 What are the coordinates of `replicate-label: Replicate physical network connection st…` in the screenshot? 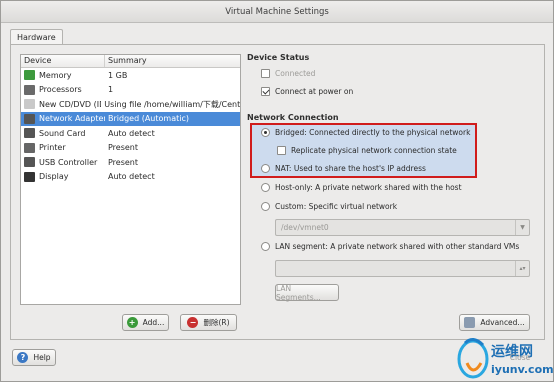 It's located at (374, 150).